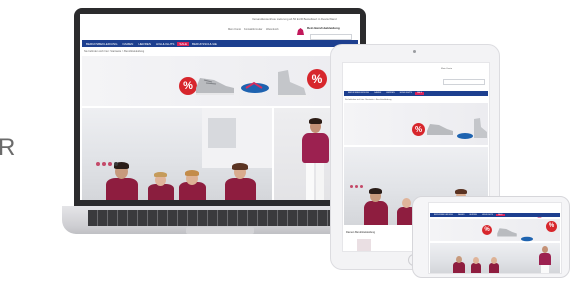 The width and height of the screenshot is (572, 282). What do you see at coordinates (215, 85) in the screenshot?
I see `sneaker-image` at bounding box center [215, 85].